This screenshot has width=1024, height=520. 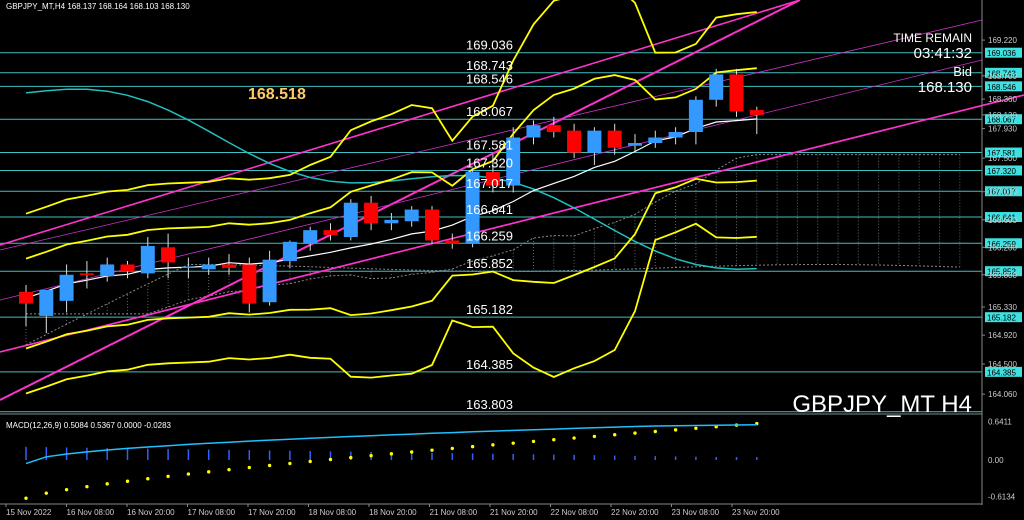 What do you see at coordinates (514, 512) in the screenshot?
I see `time-label: 21 Nov 20:00` at bounding box center [514, 512].